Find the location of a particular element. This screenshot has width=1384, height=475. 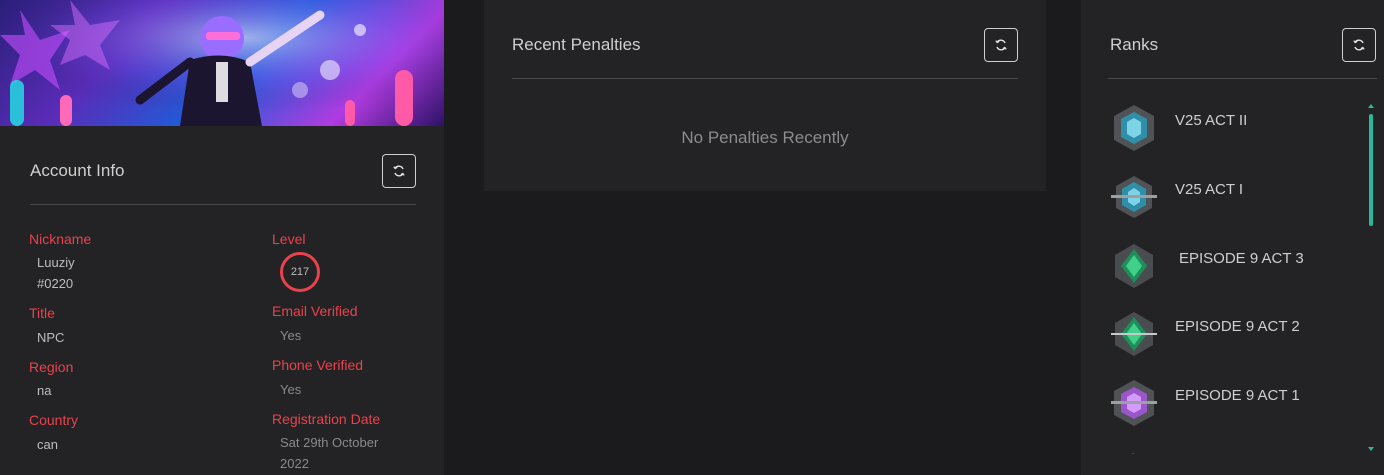

nickname-label: Nickname is located at coordinates (60, 239).